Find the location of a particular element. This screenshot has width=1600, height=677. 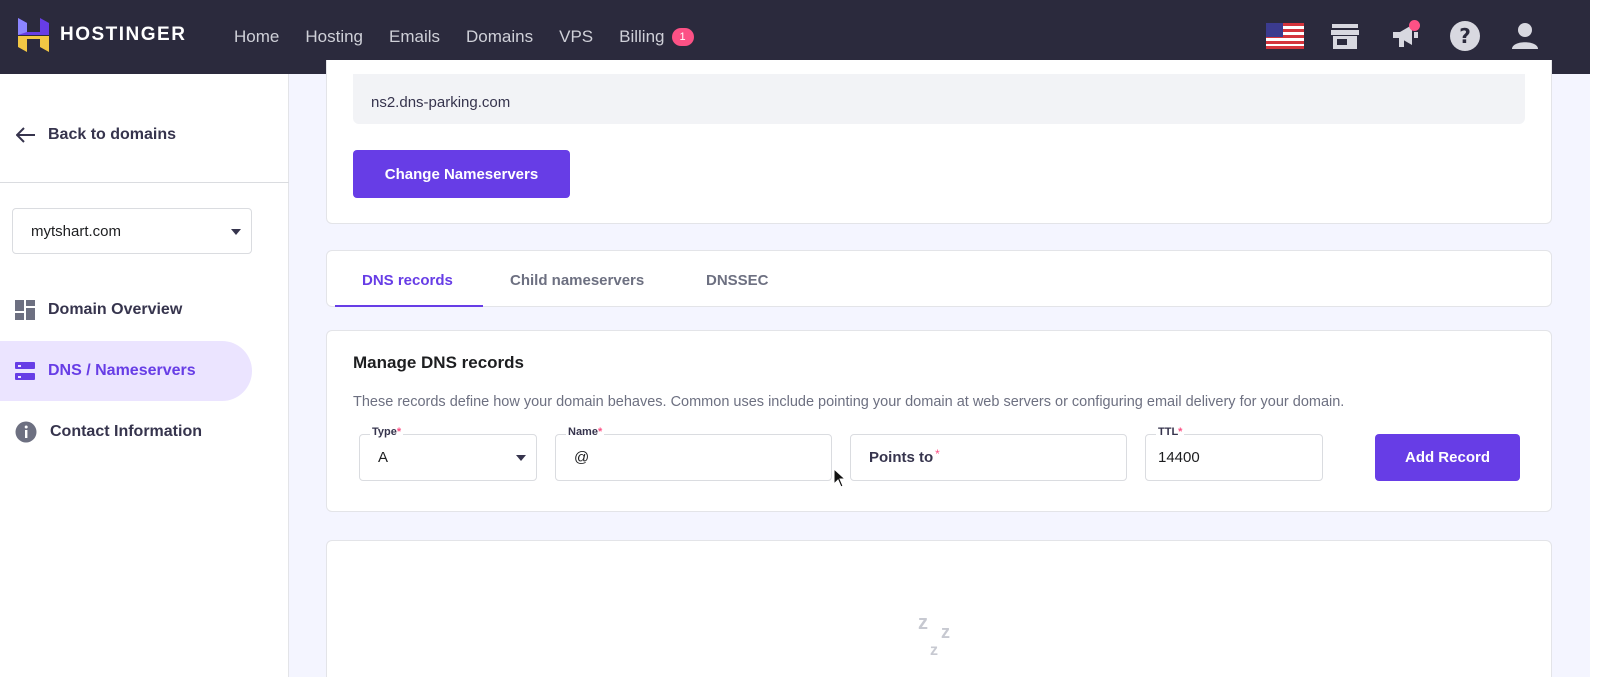

nameserver-2-field: ns2.dns-parking.com is located at coordinates (939, 99).